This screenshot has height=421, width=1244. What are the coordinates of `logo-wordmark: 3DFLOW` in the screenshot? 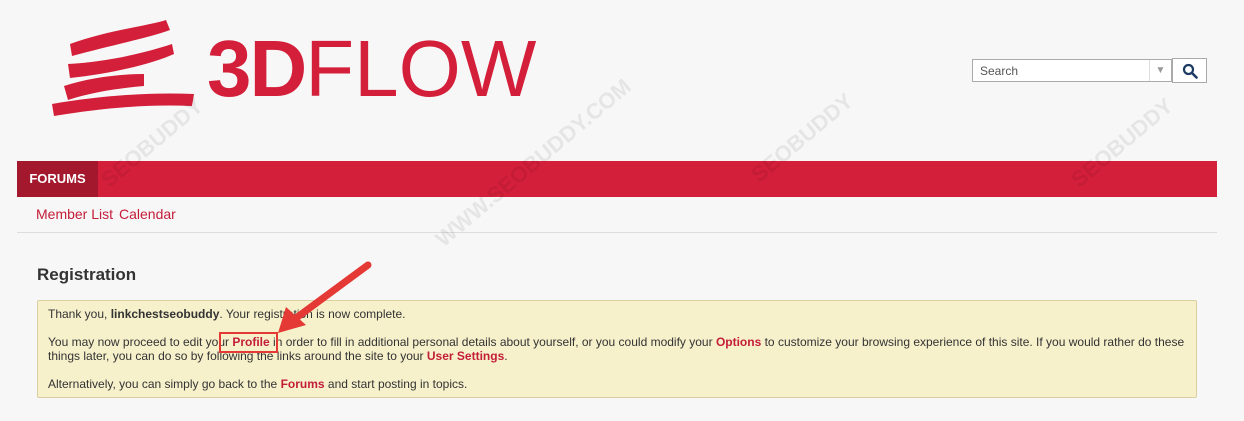 It's located at (371, 69).